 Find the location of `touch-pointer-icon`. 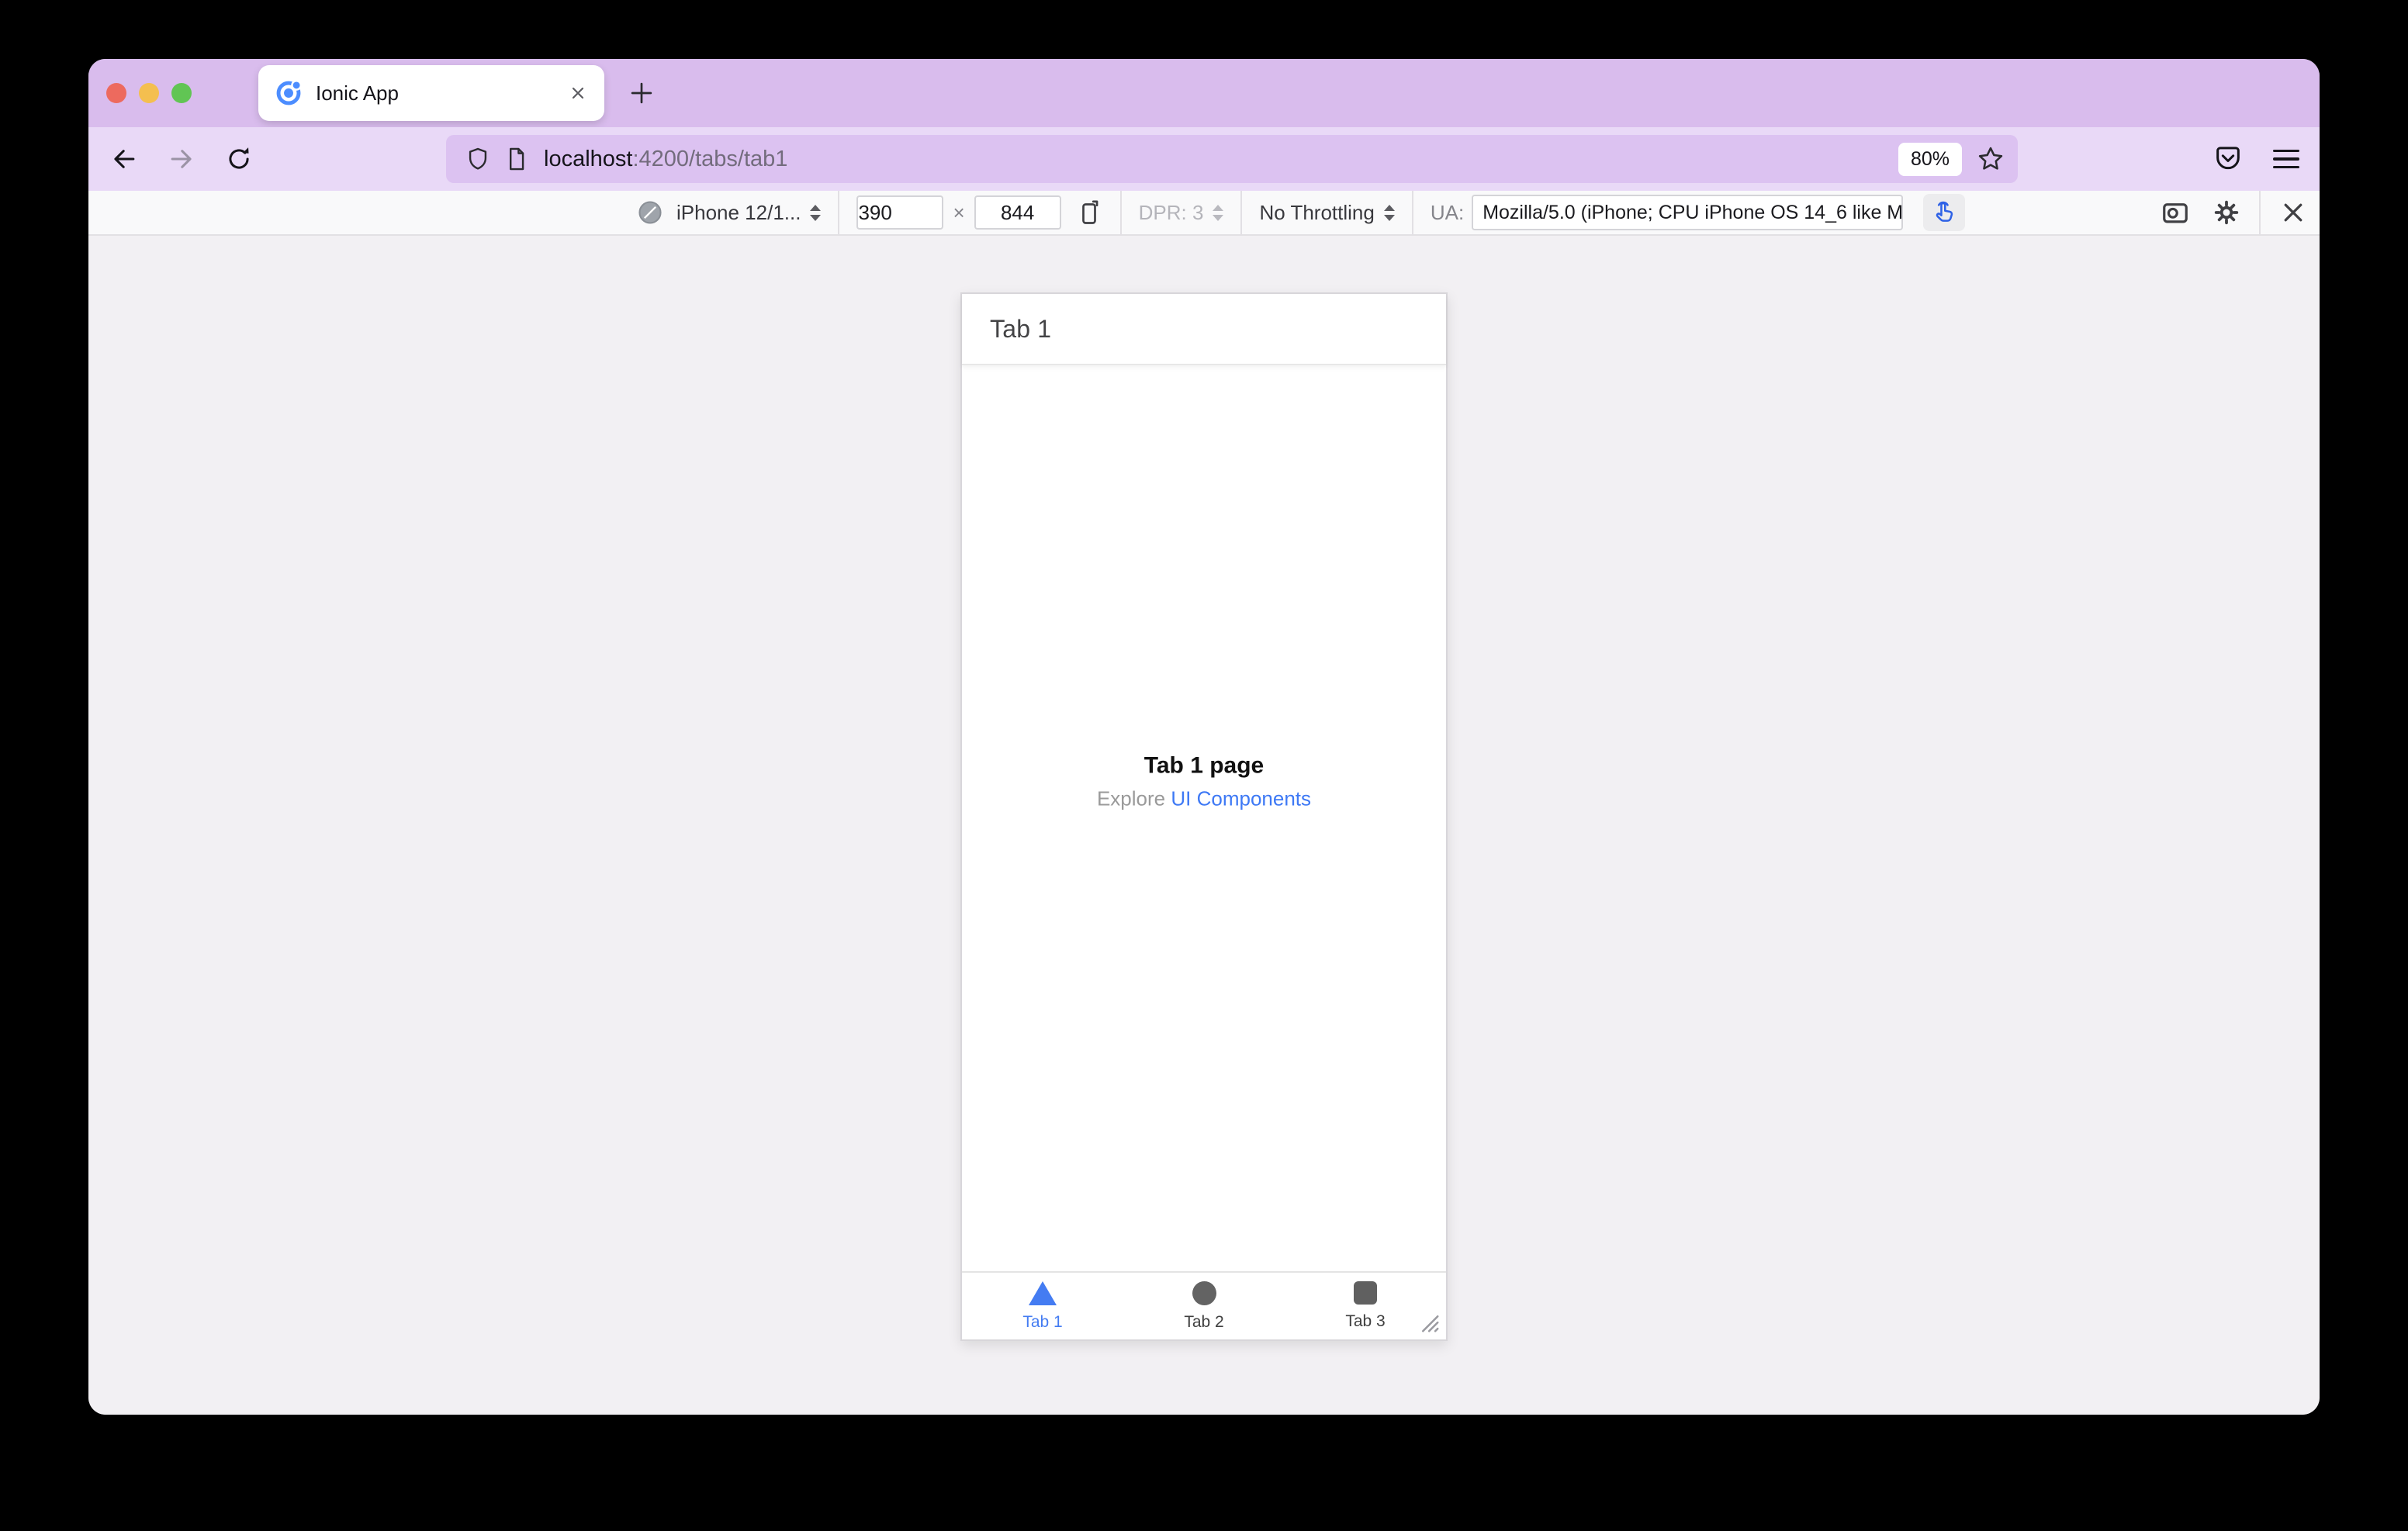

touch-pointer-icon is located at coordinates (1944, 211).